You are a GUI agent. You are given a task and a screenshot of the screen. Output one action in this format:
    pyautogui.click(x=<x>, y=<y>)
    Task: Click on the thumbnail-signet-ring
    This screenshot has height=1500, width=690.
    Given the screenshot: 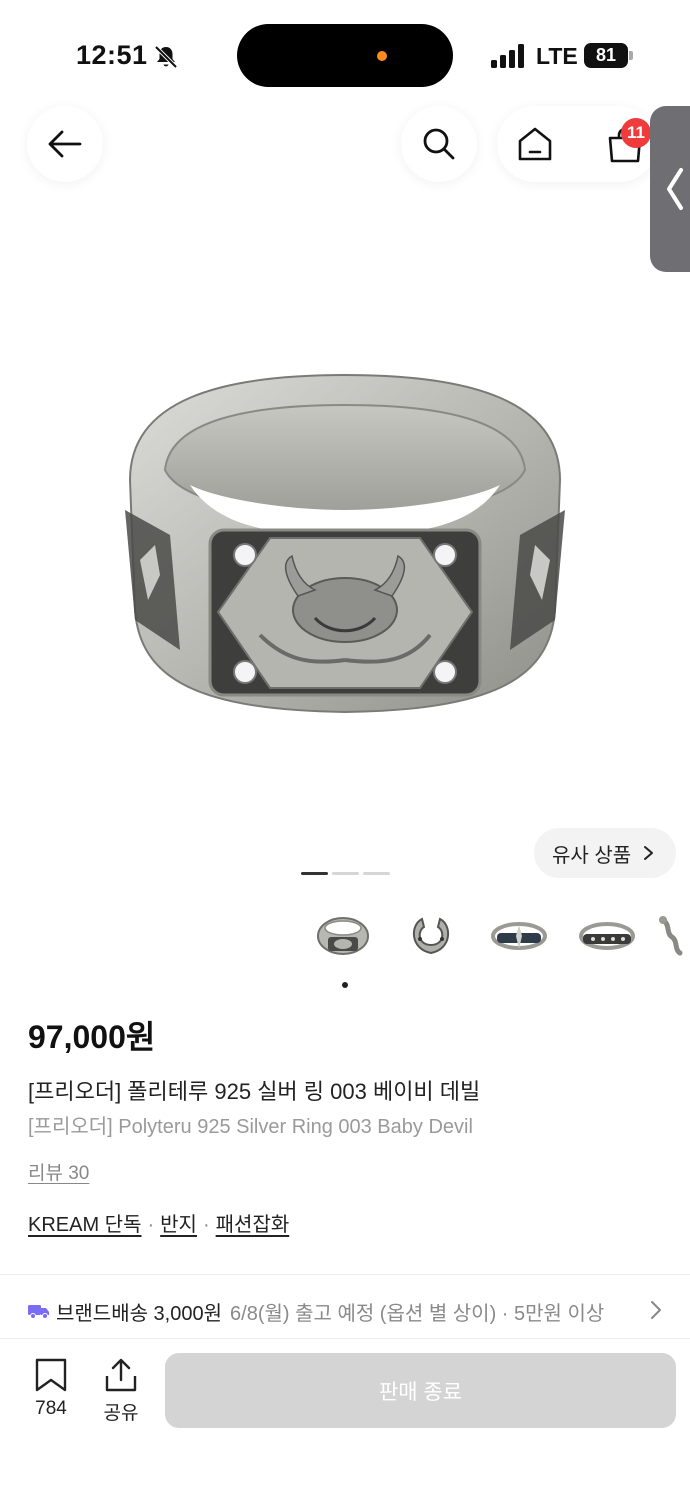 What is the action you would take?
    pyautogui.click(x=343, y=936)
    